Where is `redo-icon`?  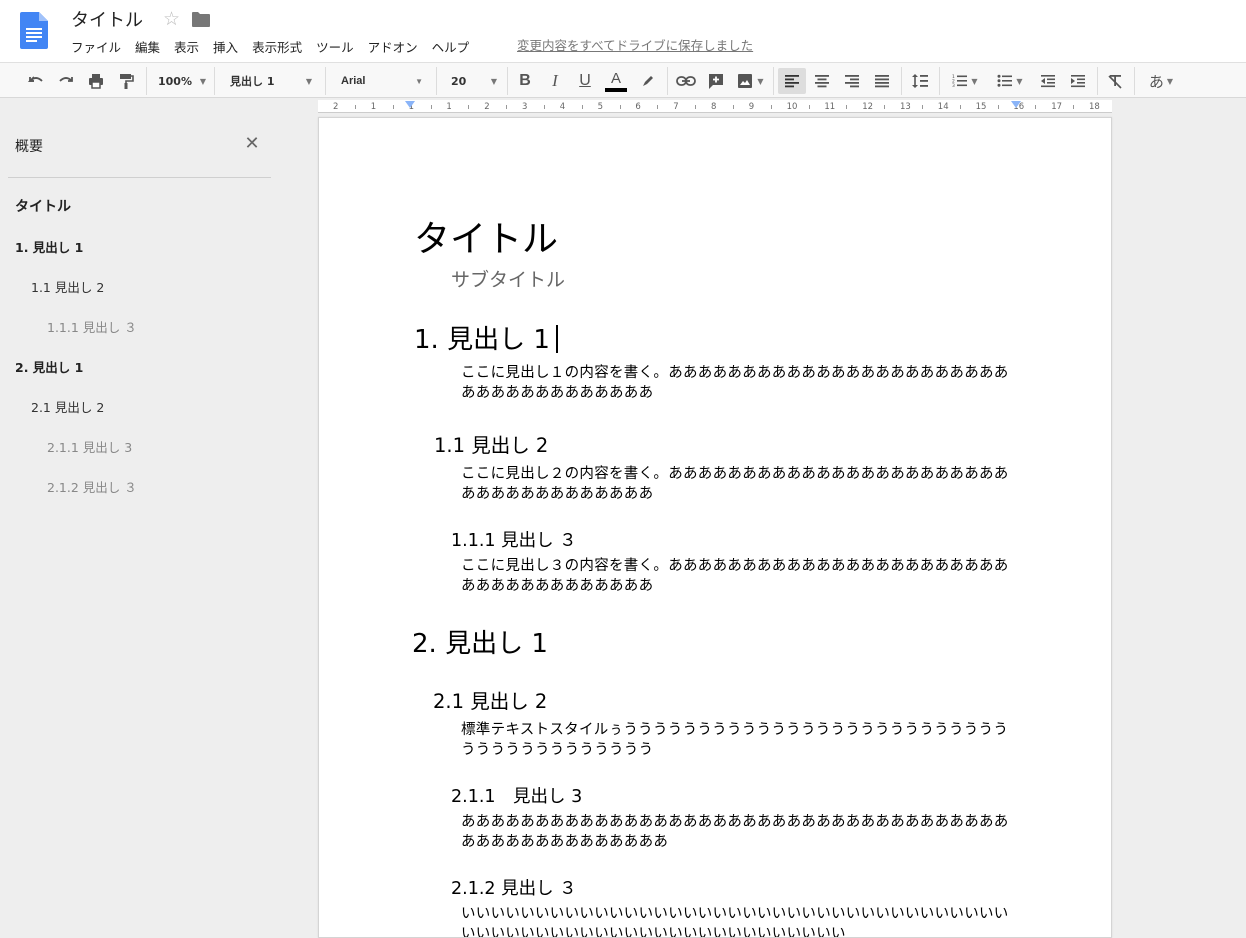 redo-icon is located at coordinates (66, 81).